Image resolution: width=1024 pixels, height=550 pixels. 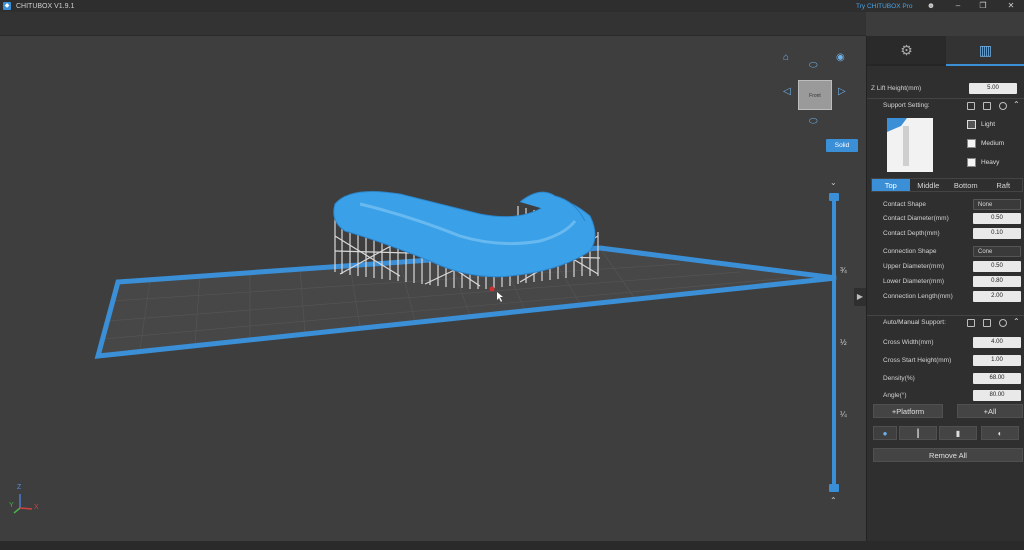 I want to click on add-platform-button: +Platform, so click(x=908, y=411).